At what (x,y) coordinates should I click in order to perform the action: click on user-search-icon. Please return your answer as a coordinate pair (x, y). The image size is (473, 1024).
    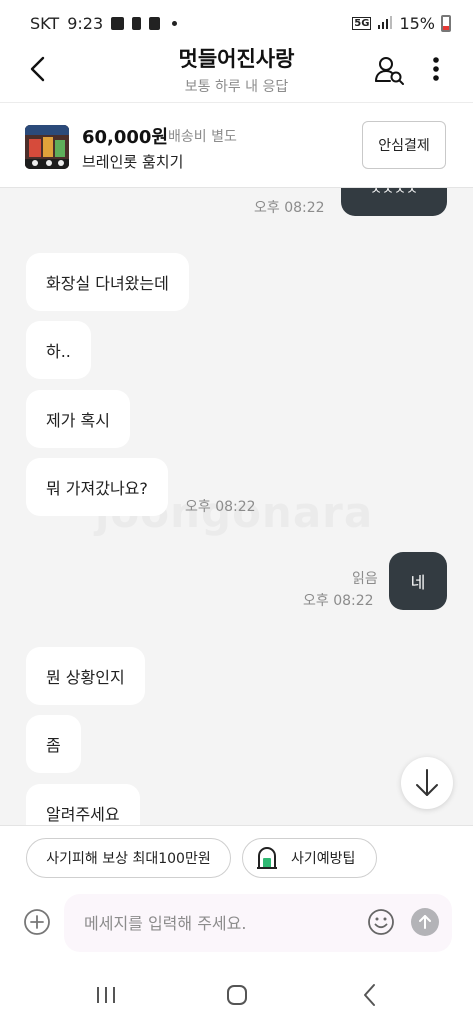
    Looking at the image, I should click on (389, 70).